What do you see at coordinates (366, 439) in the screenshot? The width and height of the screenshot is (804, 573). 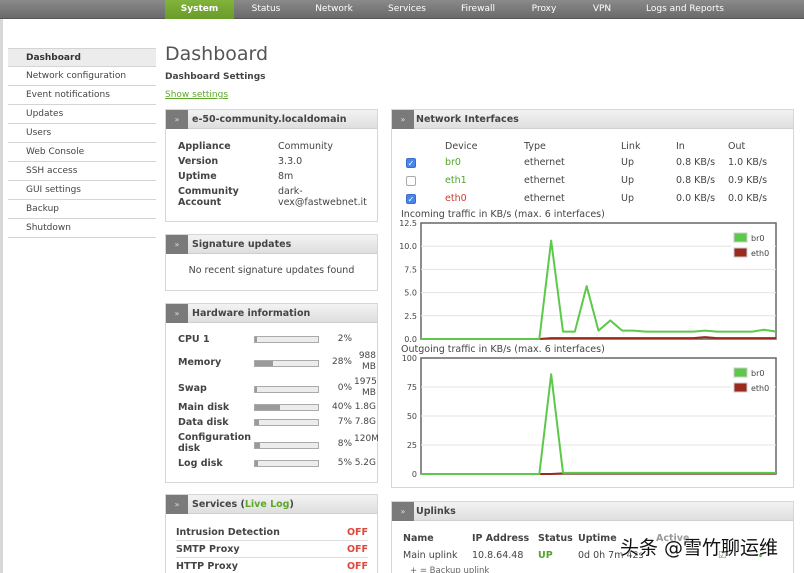 I see `usage-size: 120M` at bounding box center [366, 439].